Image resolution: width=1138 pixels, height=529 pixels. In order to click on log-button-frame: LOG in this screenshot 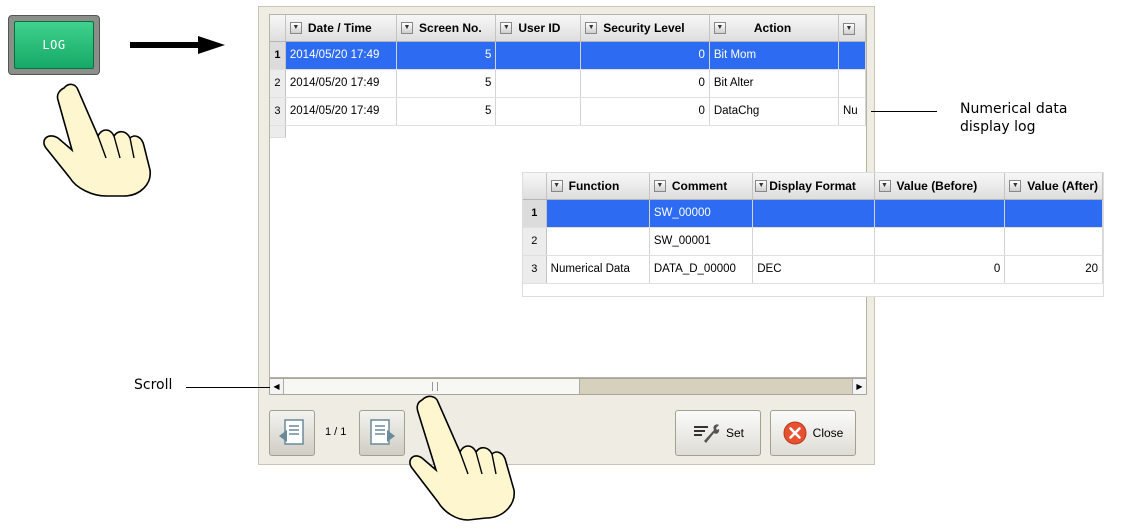, I will do `click(54, 45)`.